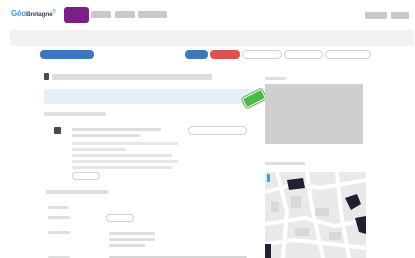  Describe the element at coordinates (217, 130) in the screenshot. I see `record-action-button` at that location.